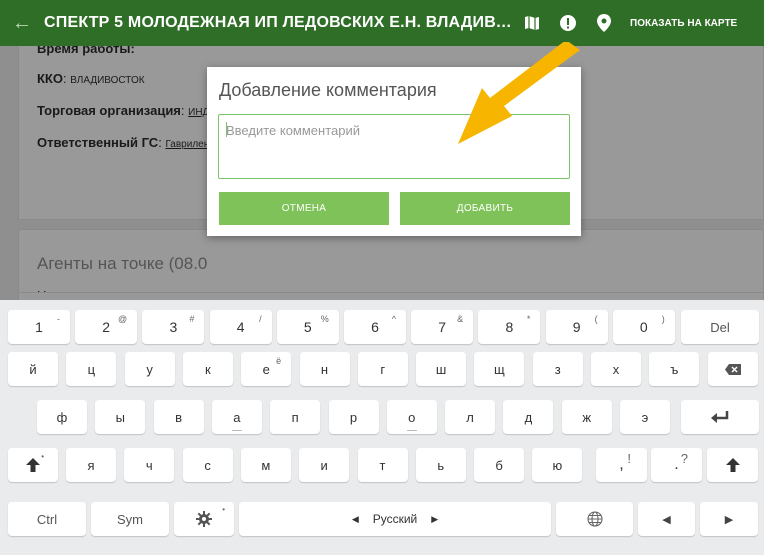  What do you see at coordinates (91, 78) in the screenshot?
I see `kko-line: ККО: ВЛАДИВОСТОК` at bounding box center [91, 78].